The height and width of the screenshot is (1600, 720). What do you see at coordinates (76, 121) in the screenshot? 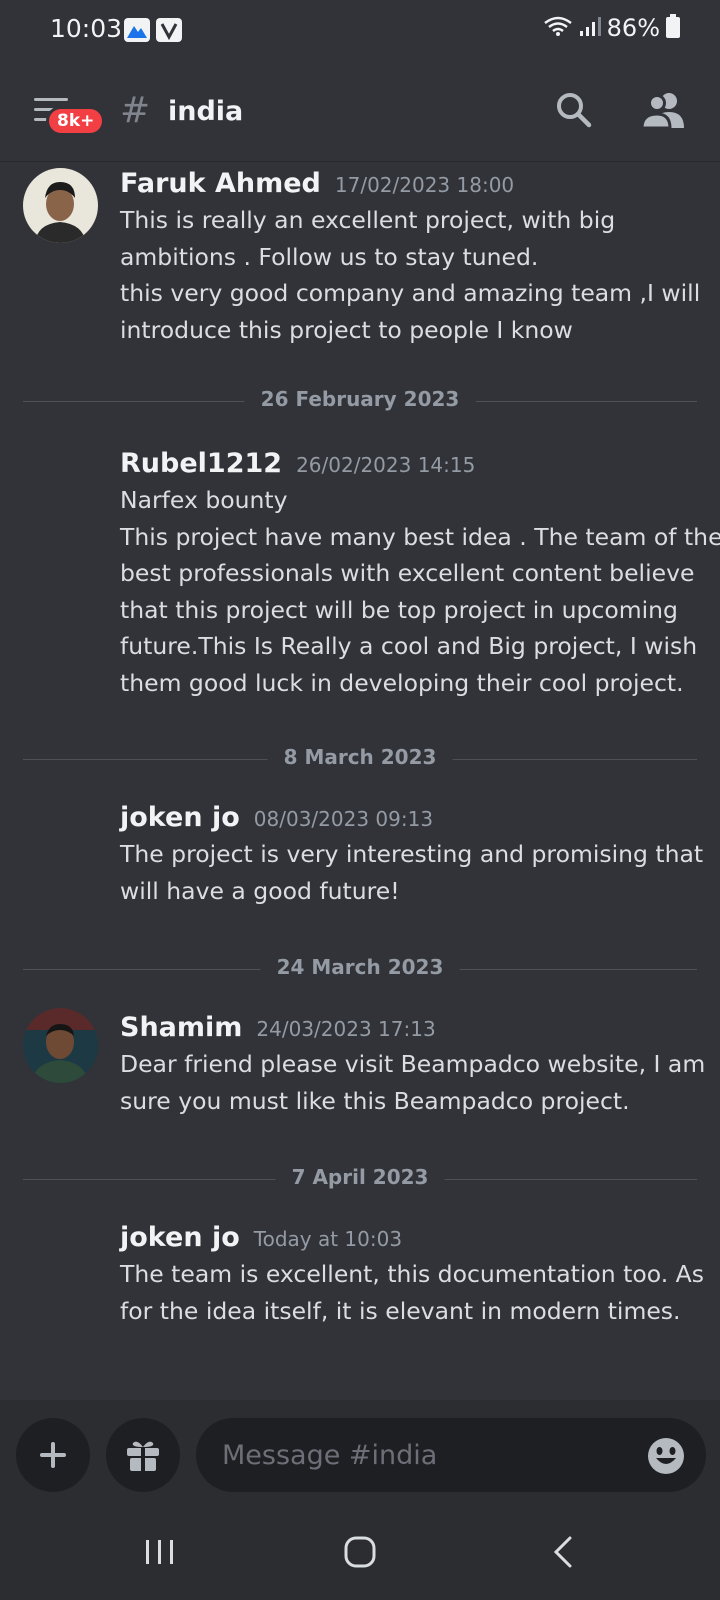
I see `notification-badge: 8k+` at bounding box center [76, 121].